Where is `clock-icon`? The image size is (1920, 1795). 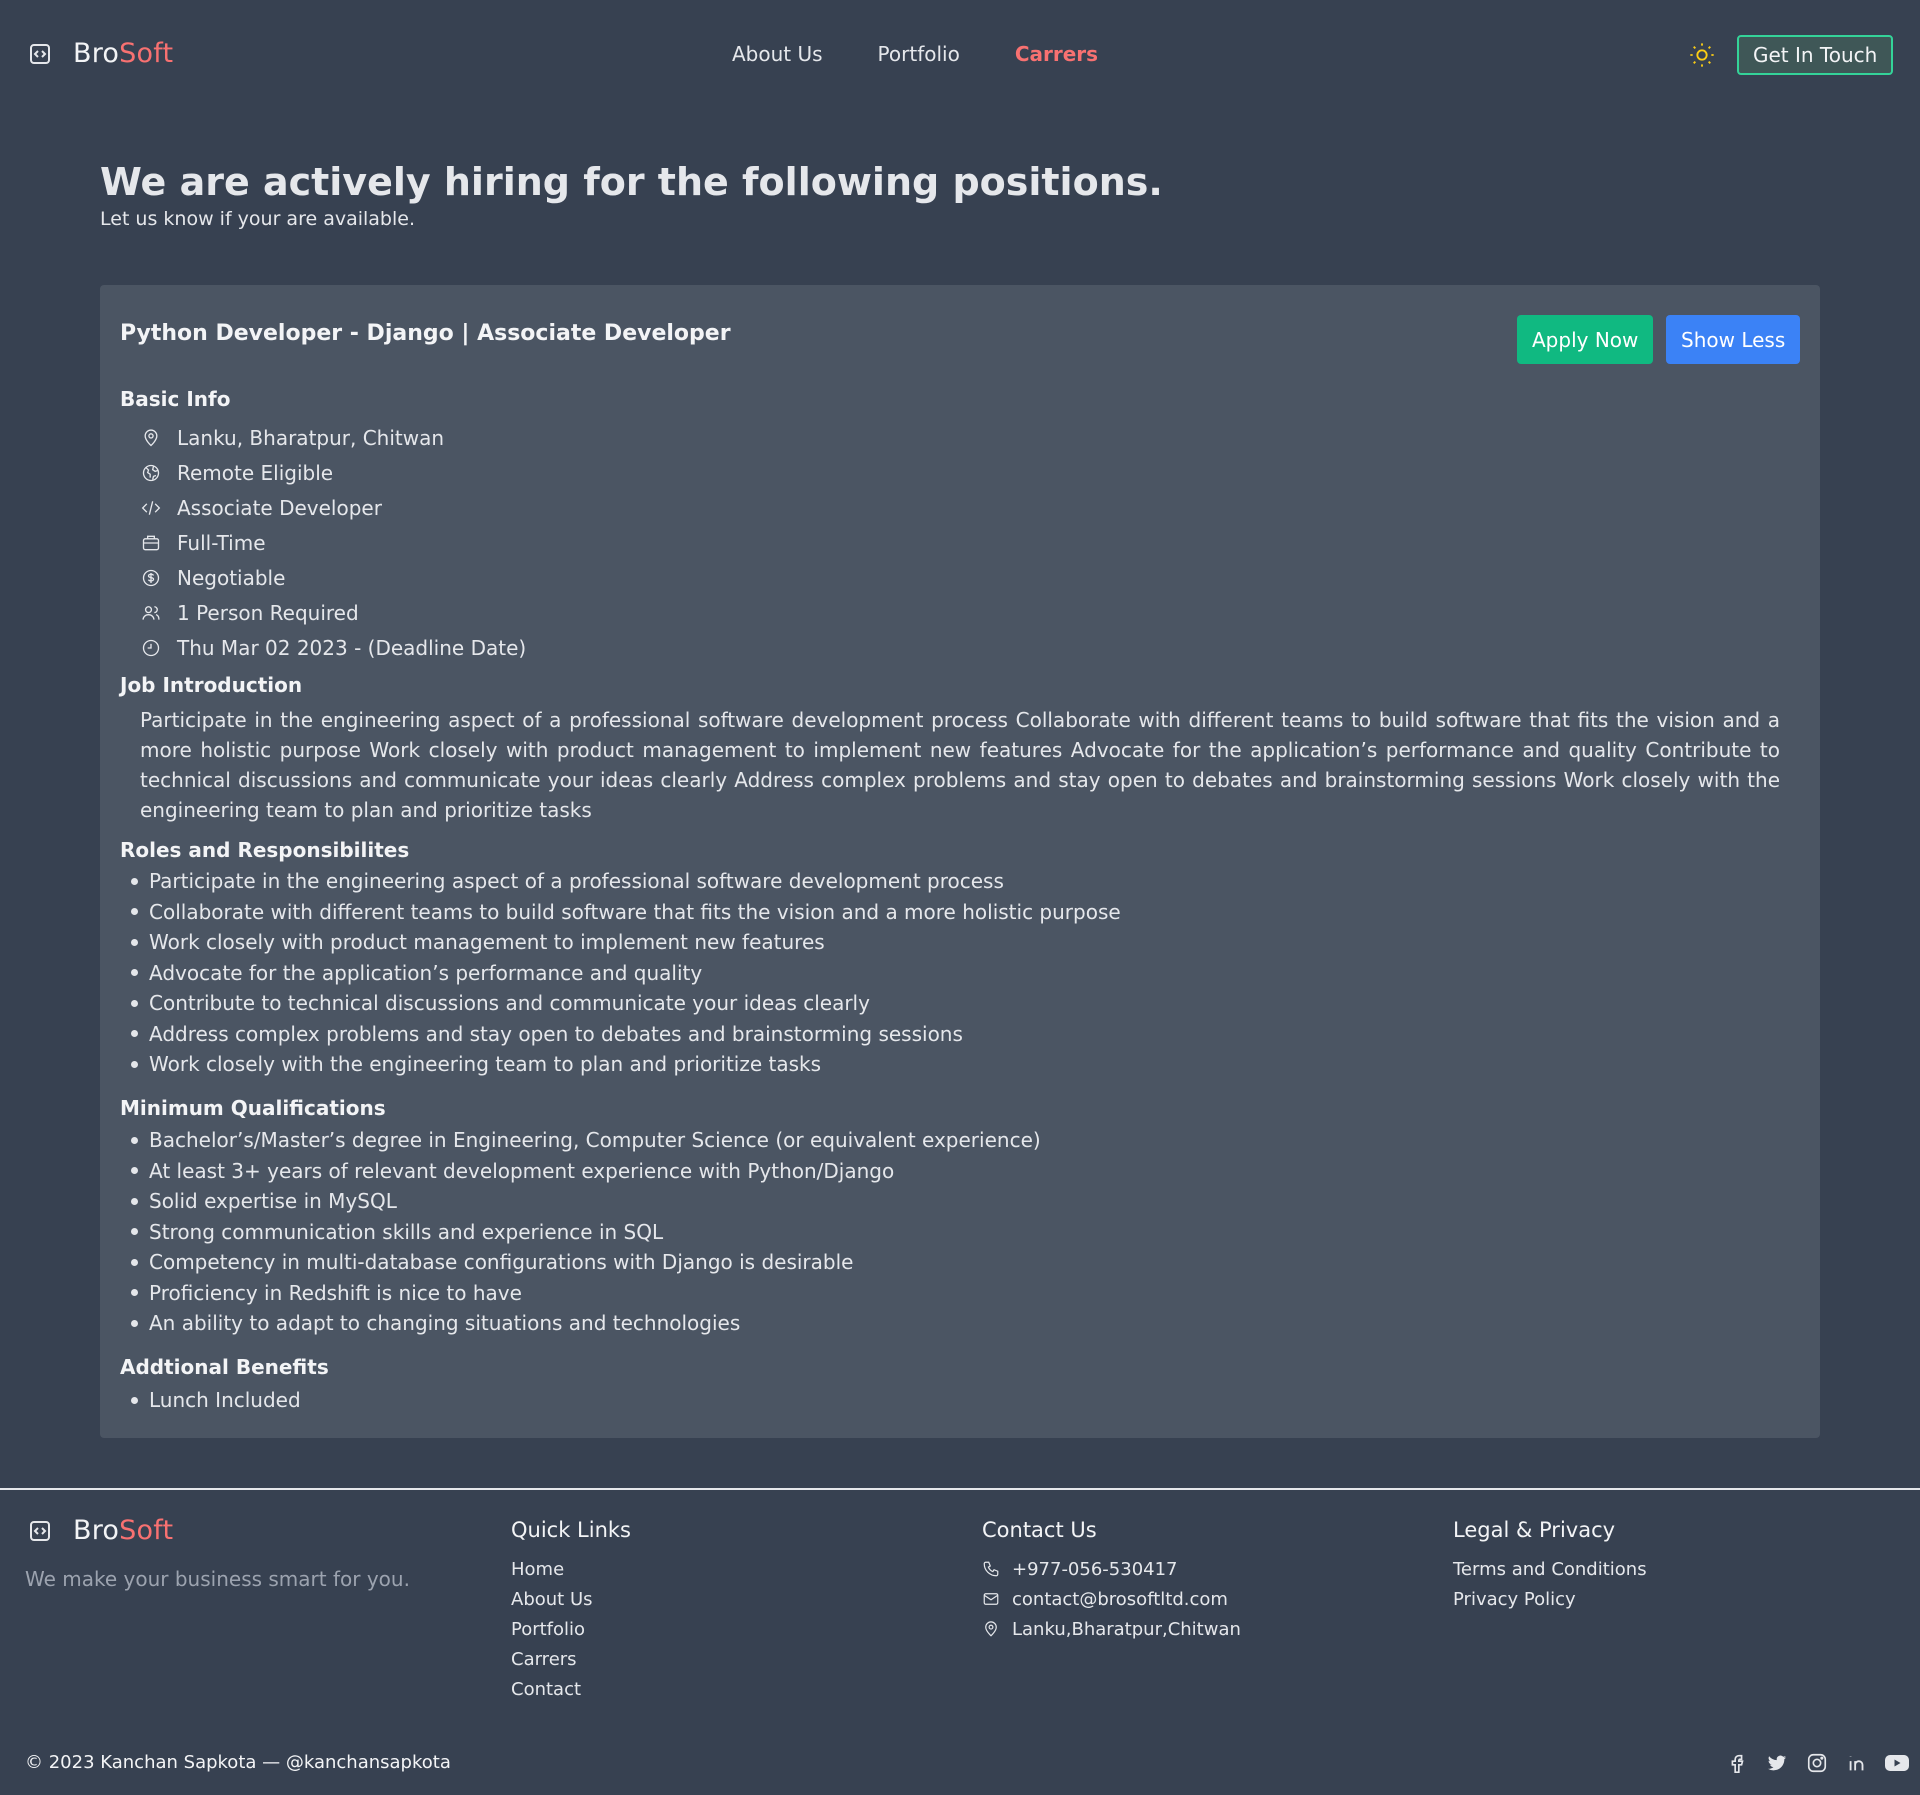
clock-icon is located at coordinates (151, 648).